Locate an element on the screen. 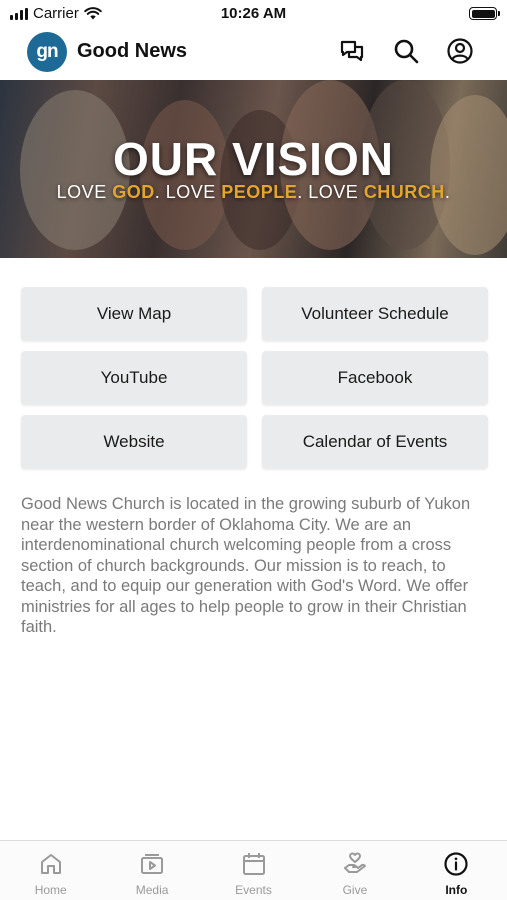 This screenshot has height=900, width=507. profile-icon is located at coordinates (460, 51).